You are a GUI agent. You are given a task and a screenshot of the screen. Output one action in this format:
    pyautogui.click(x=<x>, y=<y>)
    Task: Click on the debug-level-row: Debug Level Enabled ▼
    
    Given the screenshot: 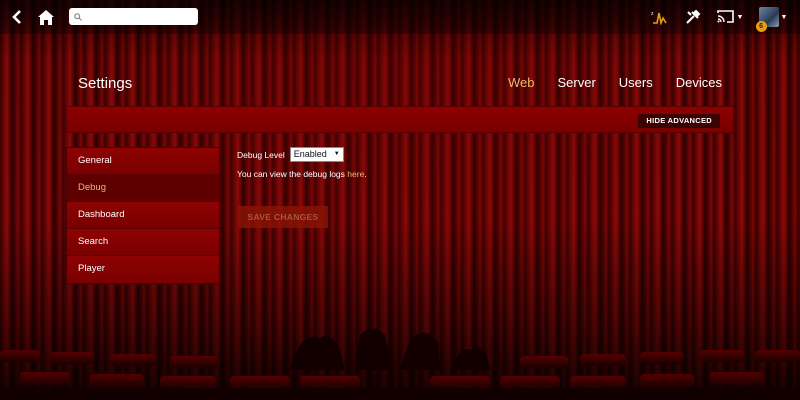 What is the action you would take?
    pyautogui.click(x=290, y=154)
    